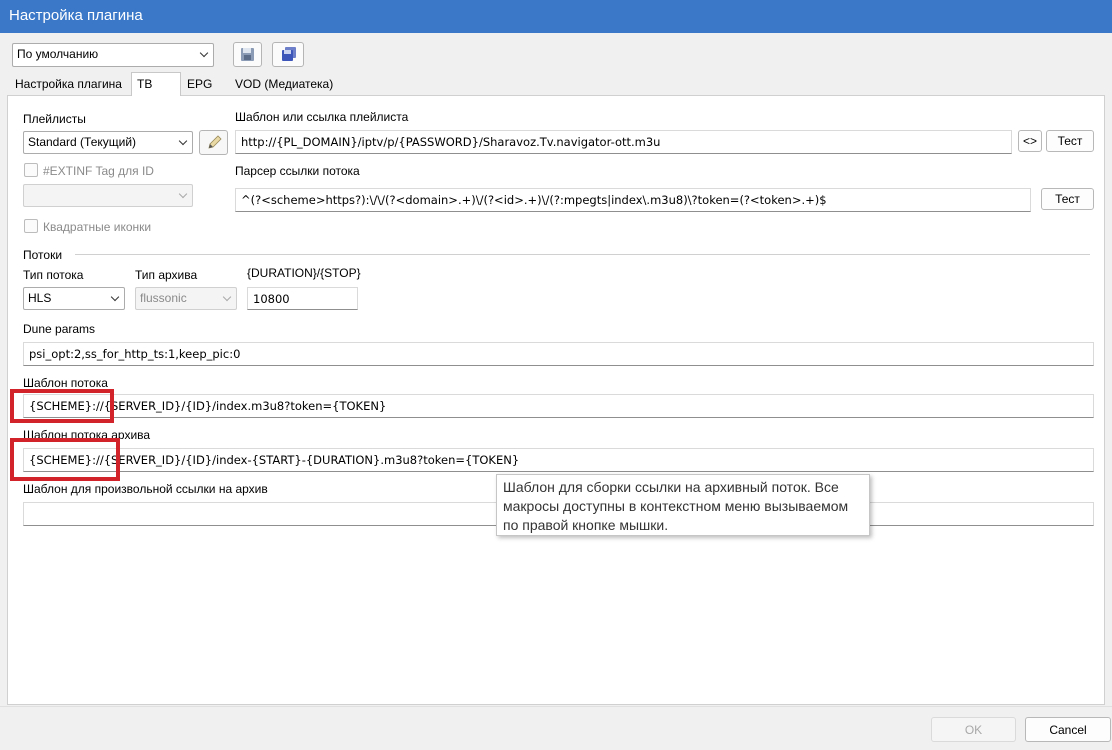 The height and width of the screenshot is (750, 1112). Describe the element at coordinates (43, 255) in the screenshot. I see `streams-section-label: Потоки` at that location.